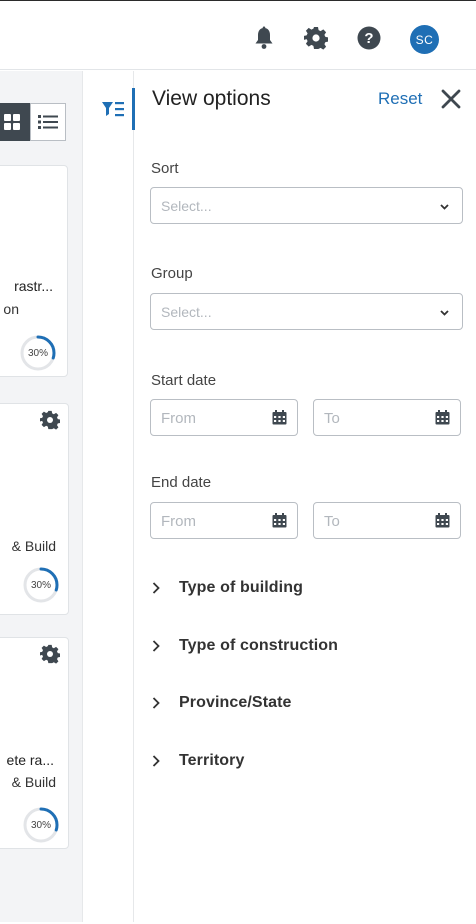 This screenshot has height=924, width=476. What do you see at coordinates (387, 520) in the screenshot?
I see `end-date-to-input: To` at bounding box center [387, 520].